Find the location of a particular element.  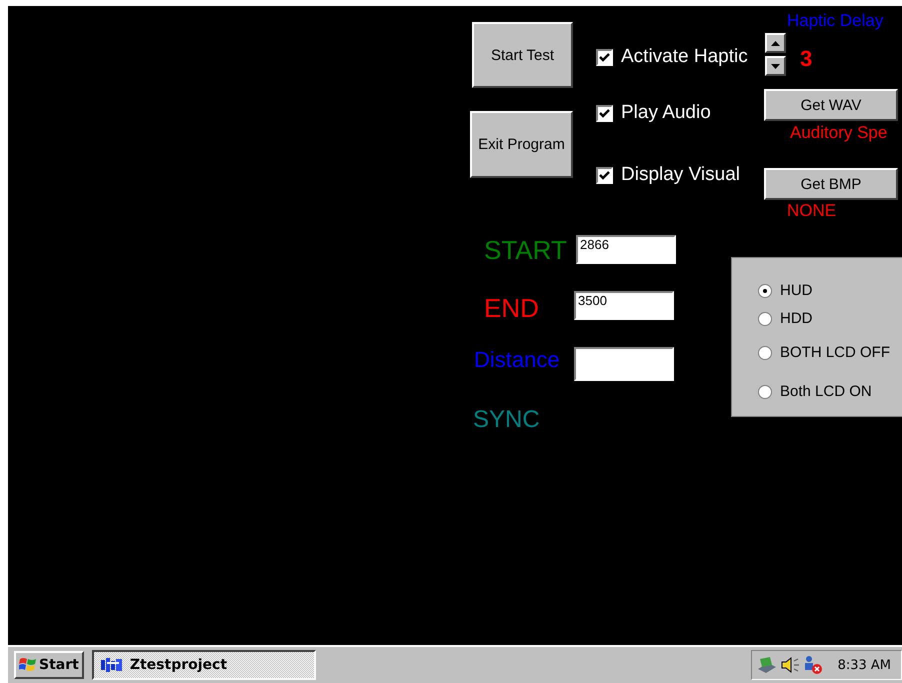

image-file-label: NONE is located at coordinates (811, 211).